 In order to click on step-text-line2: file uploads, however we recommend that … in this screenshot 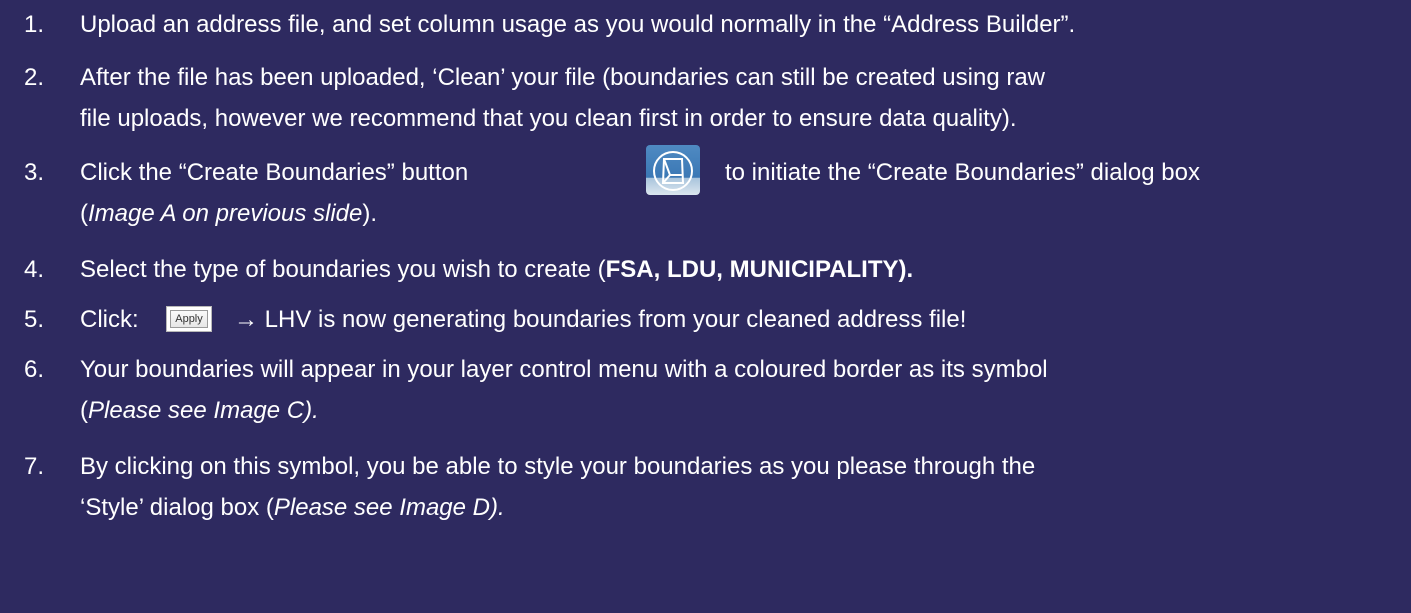, I will do `click(548, 118)`.